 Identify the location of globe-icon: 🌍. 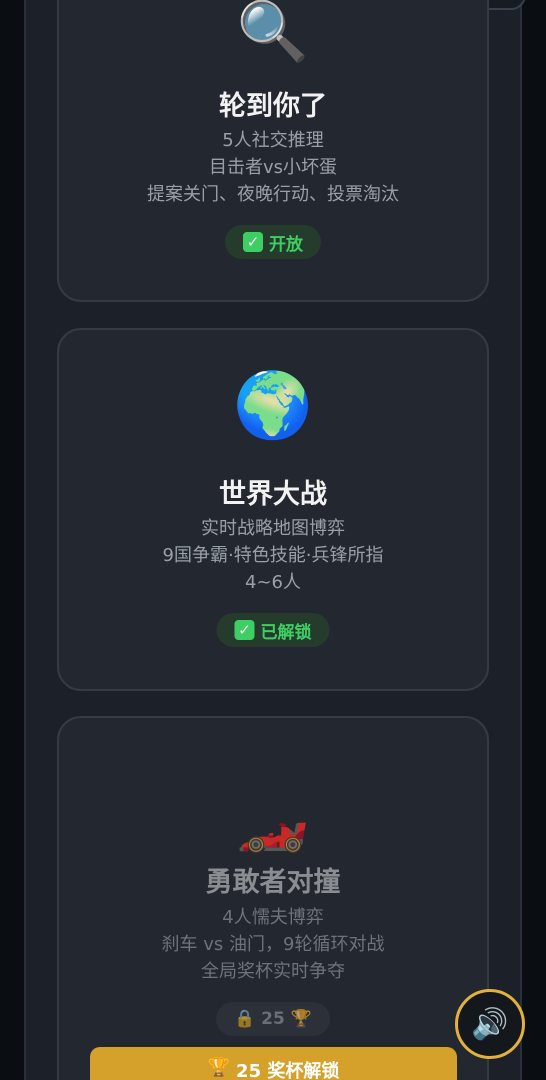
(273, 406).